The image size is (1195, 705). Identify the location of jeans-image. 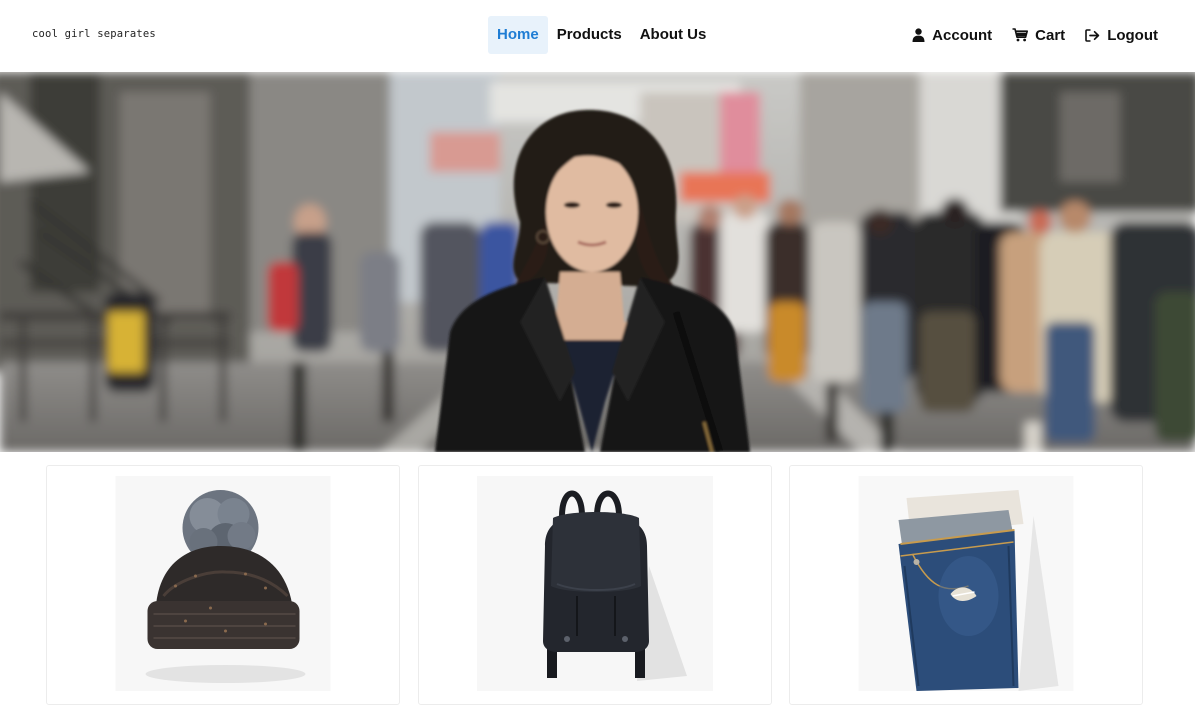
(966, 583).